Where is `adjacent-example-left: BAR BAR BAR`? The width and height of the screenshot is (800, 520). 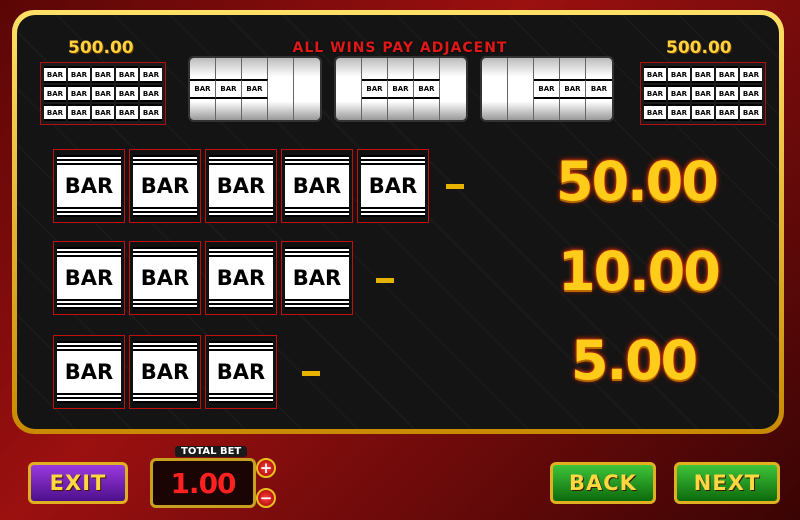 adjacent-example-left: BAR BAR BAR is located at coordinates (255, 89).